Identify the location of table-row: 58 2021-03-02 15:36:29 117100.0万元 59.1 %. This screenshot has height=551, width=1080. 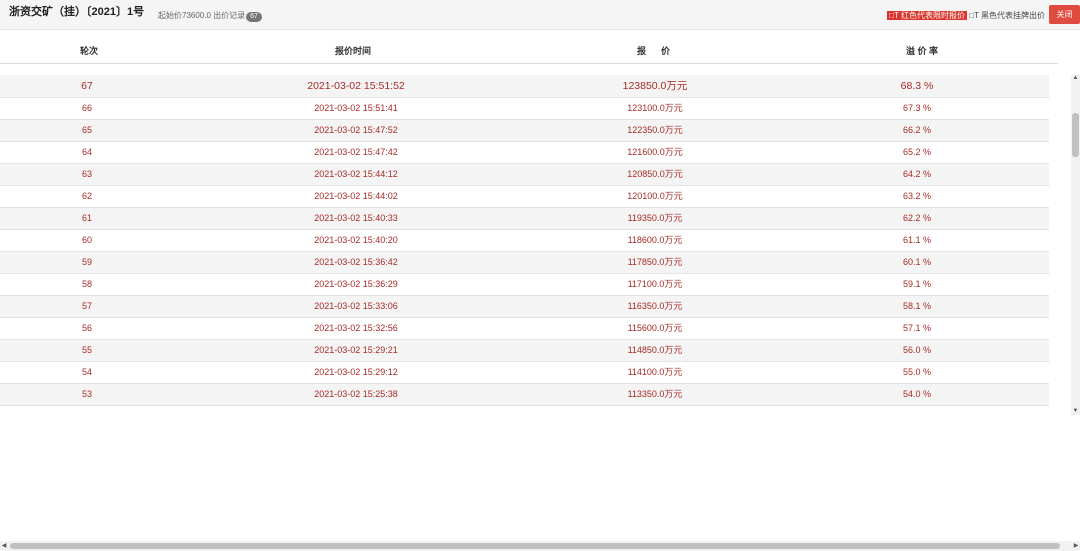
(524, 285).